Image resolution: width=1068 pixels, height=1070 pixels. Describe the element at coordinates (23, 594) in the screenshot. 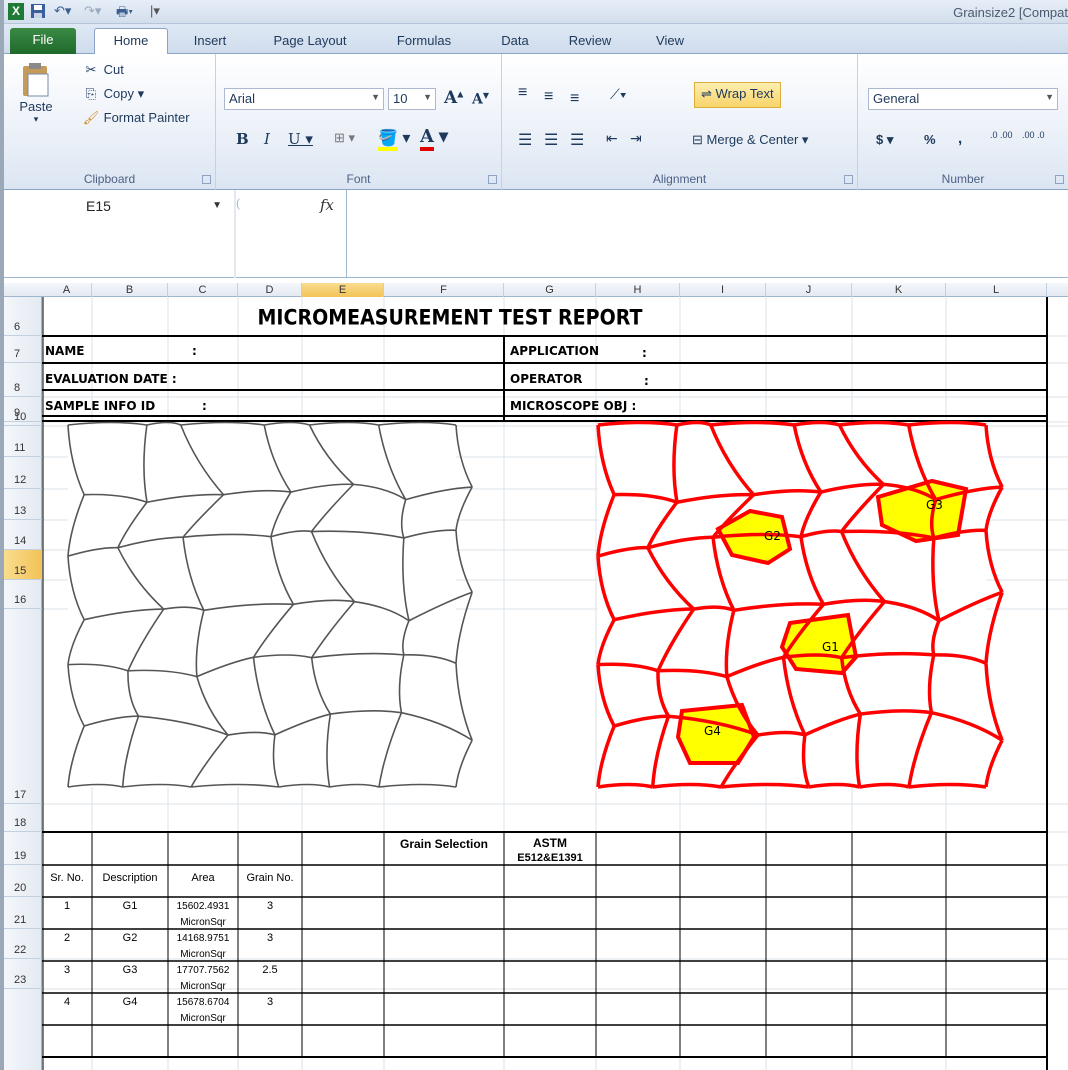

I see `row-header-16: 16` at that location.